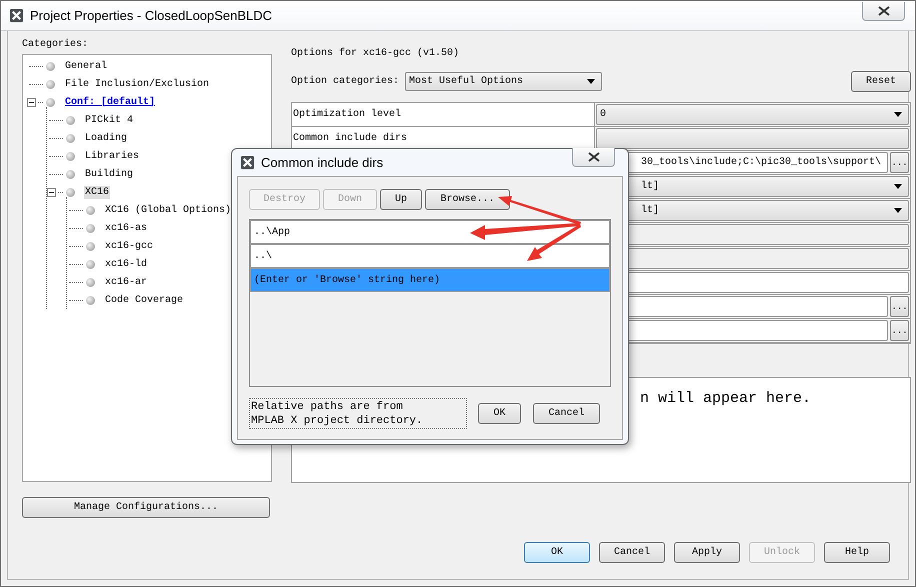  I want to click on tree-item: xc16-as, so click(126, 228).